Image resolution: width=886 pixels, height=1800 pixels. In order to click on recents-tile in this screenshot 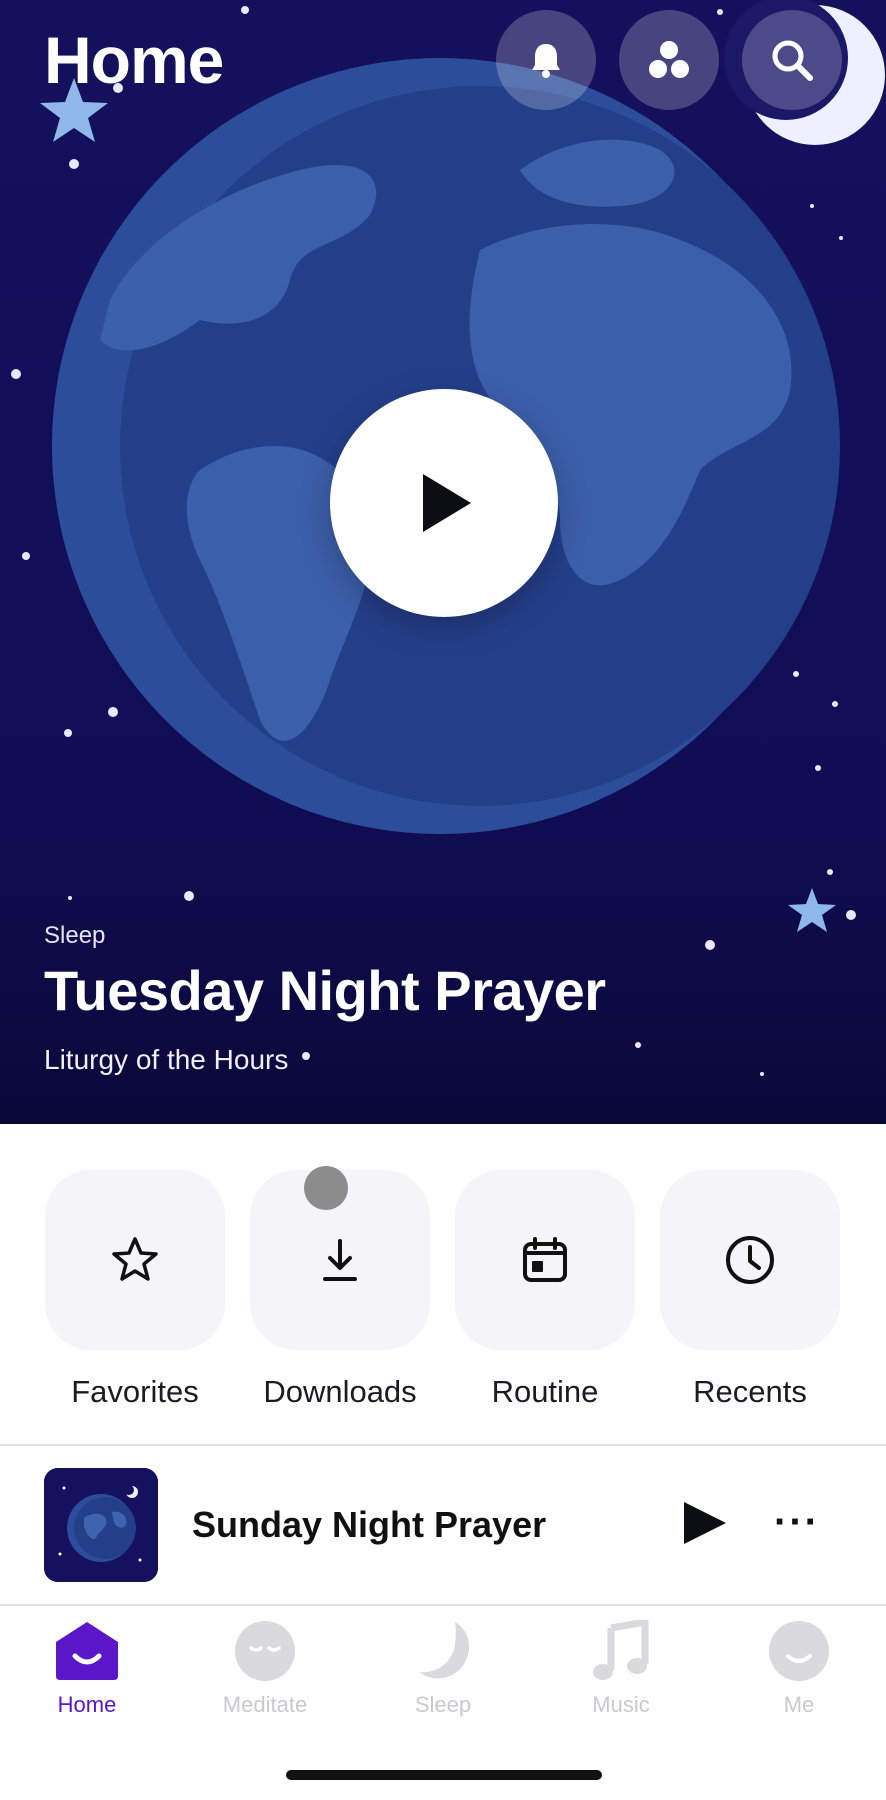, I will do `click(750, 1260)`.